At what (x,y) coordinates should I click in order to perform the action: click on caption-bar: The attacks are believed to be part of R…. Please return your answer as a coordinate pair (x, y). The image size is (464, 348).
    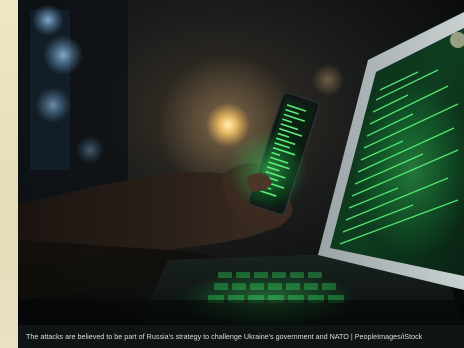
    Looking at the image, I should click on (241, 336).